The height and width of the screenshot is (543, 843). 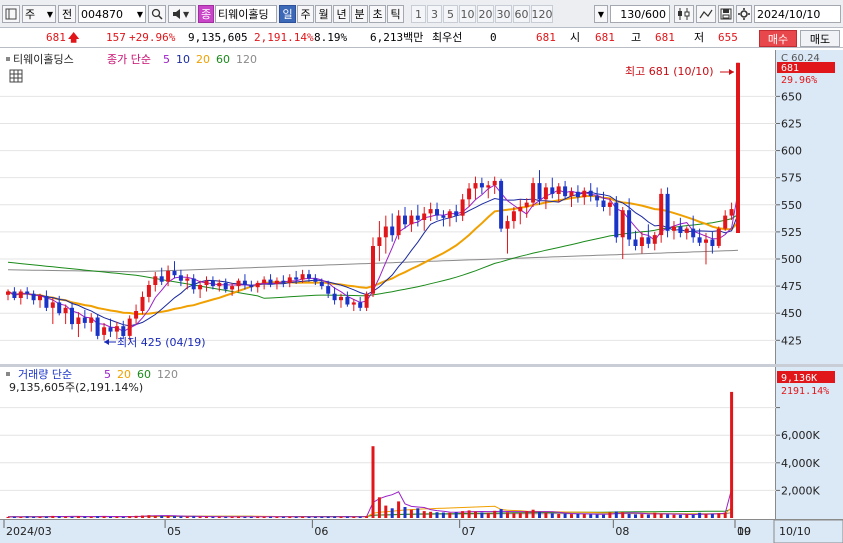 I want to click on count-tab-3: 3, so click(x=434, y=14).